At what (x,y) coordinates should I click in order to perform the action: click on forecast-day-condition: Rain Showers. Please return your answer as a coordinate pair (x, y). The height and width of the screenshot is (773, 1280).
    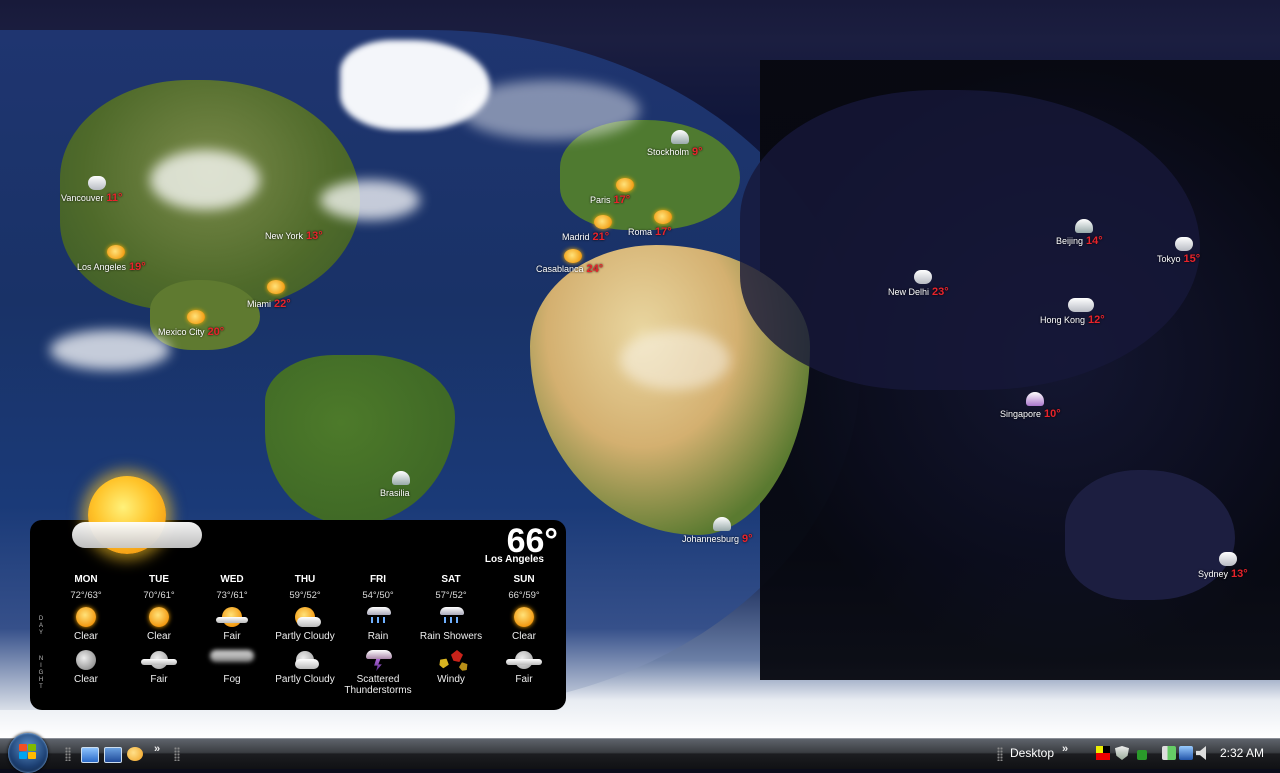
    Looking at the image, I should click on (451, 636).